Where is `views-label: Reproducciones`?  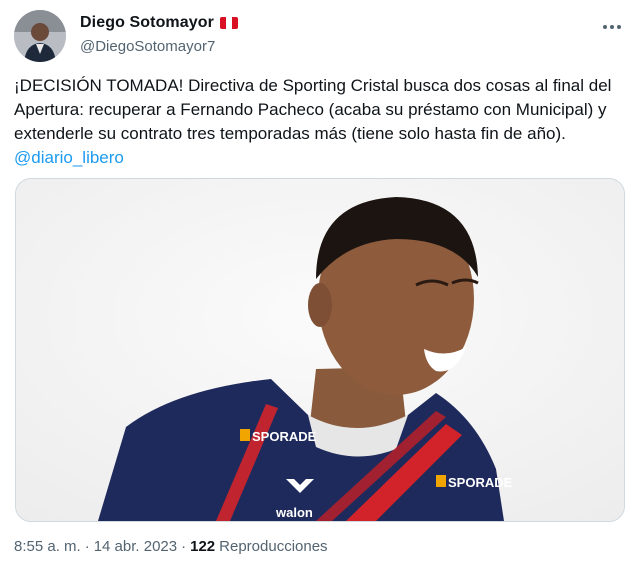
views-label: Reproducciones is located at coordinates (273, 546).